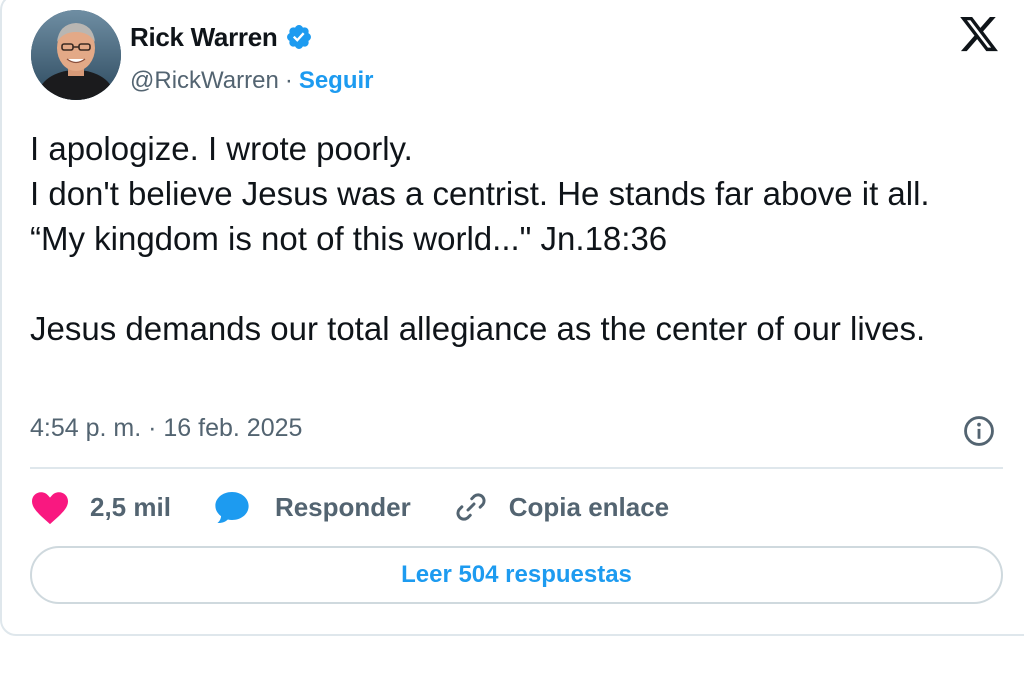  Describe the element at coordinates (471, 507) in the screenshot. I see `link-icon` at that location.